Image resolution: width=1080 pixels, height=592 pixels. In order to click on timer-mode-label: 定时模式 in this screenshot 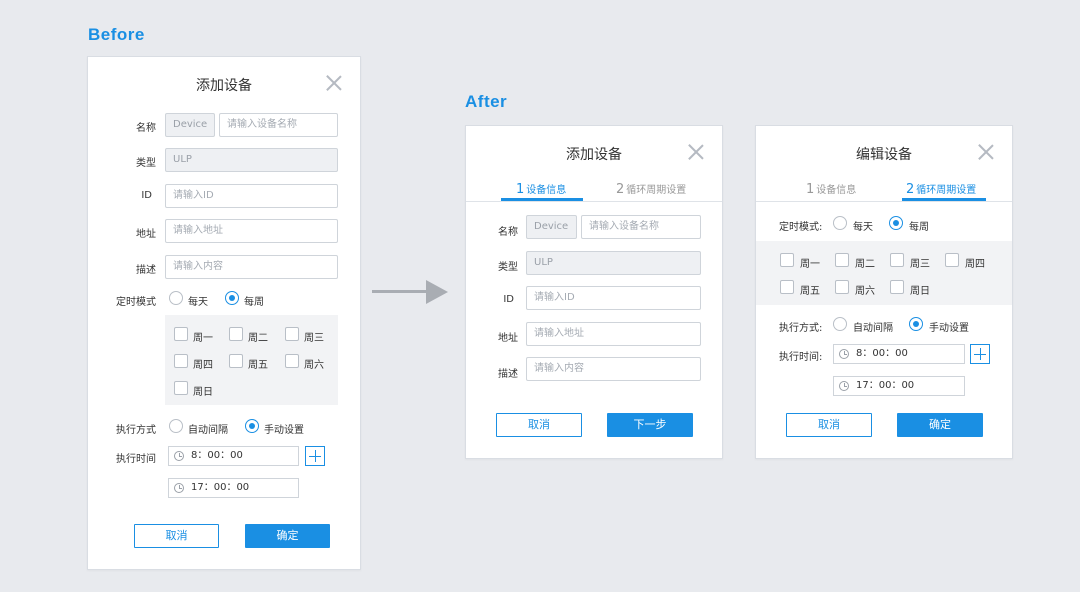, I will do `click(136, 302)`.